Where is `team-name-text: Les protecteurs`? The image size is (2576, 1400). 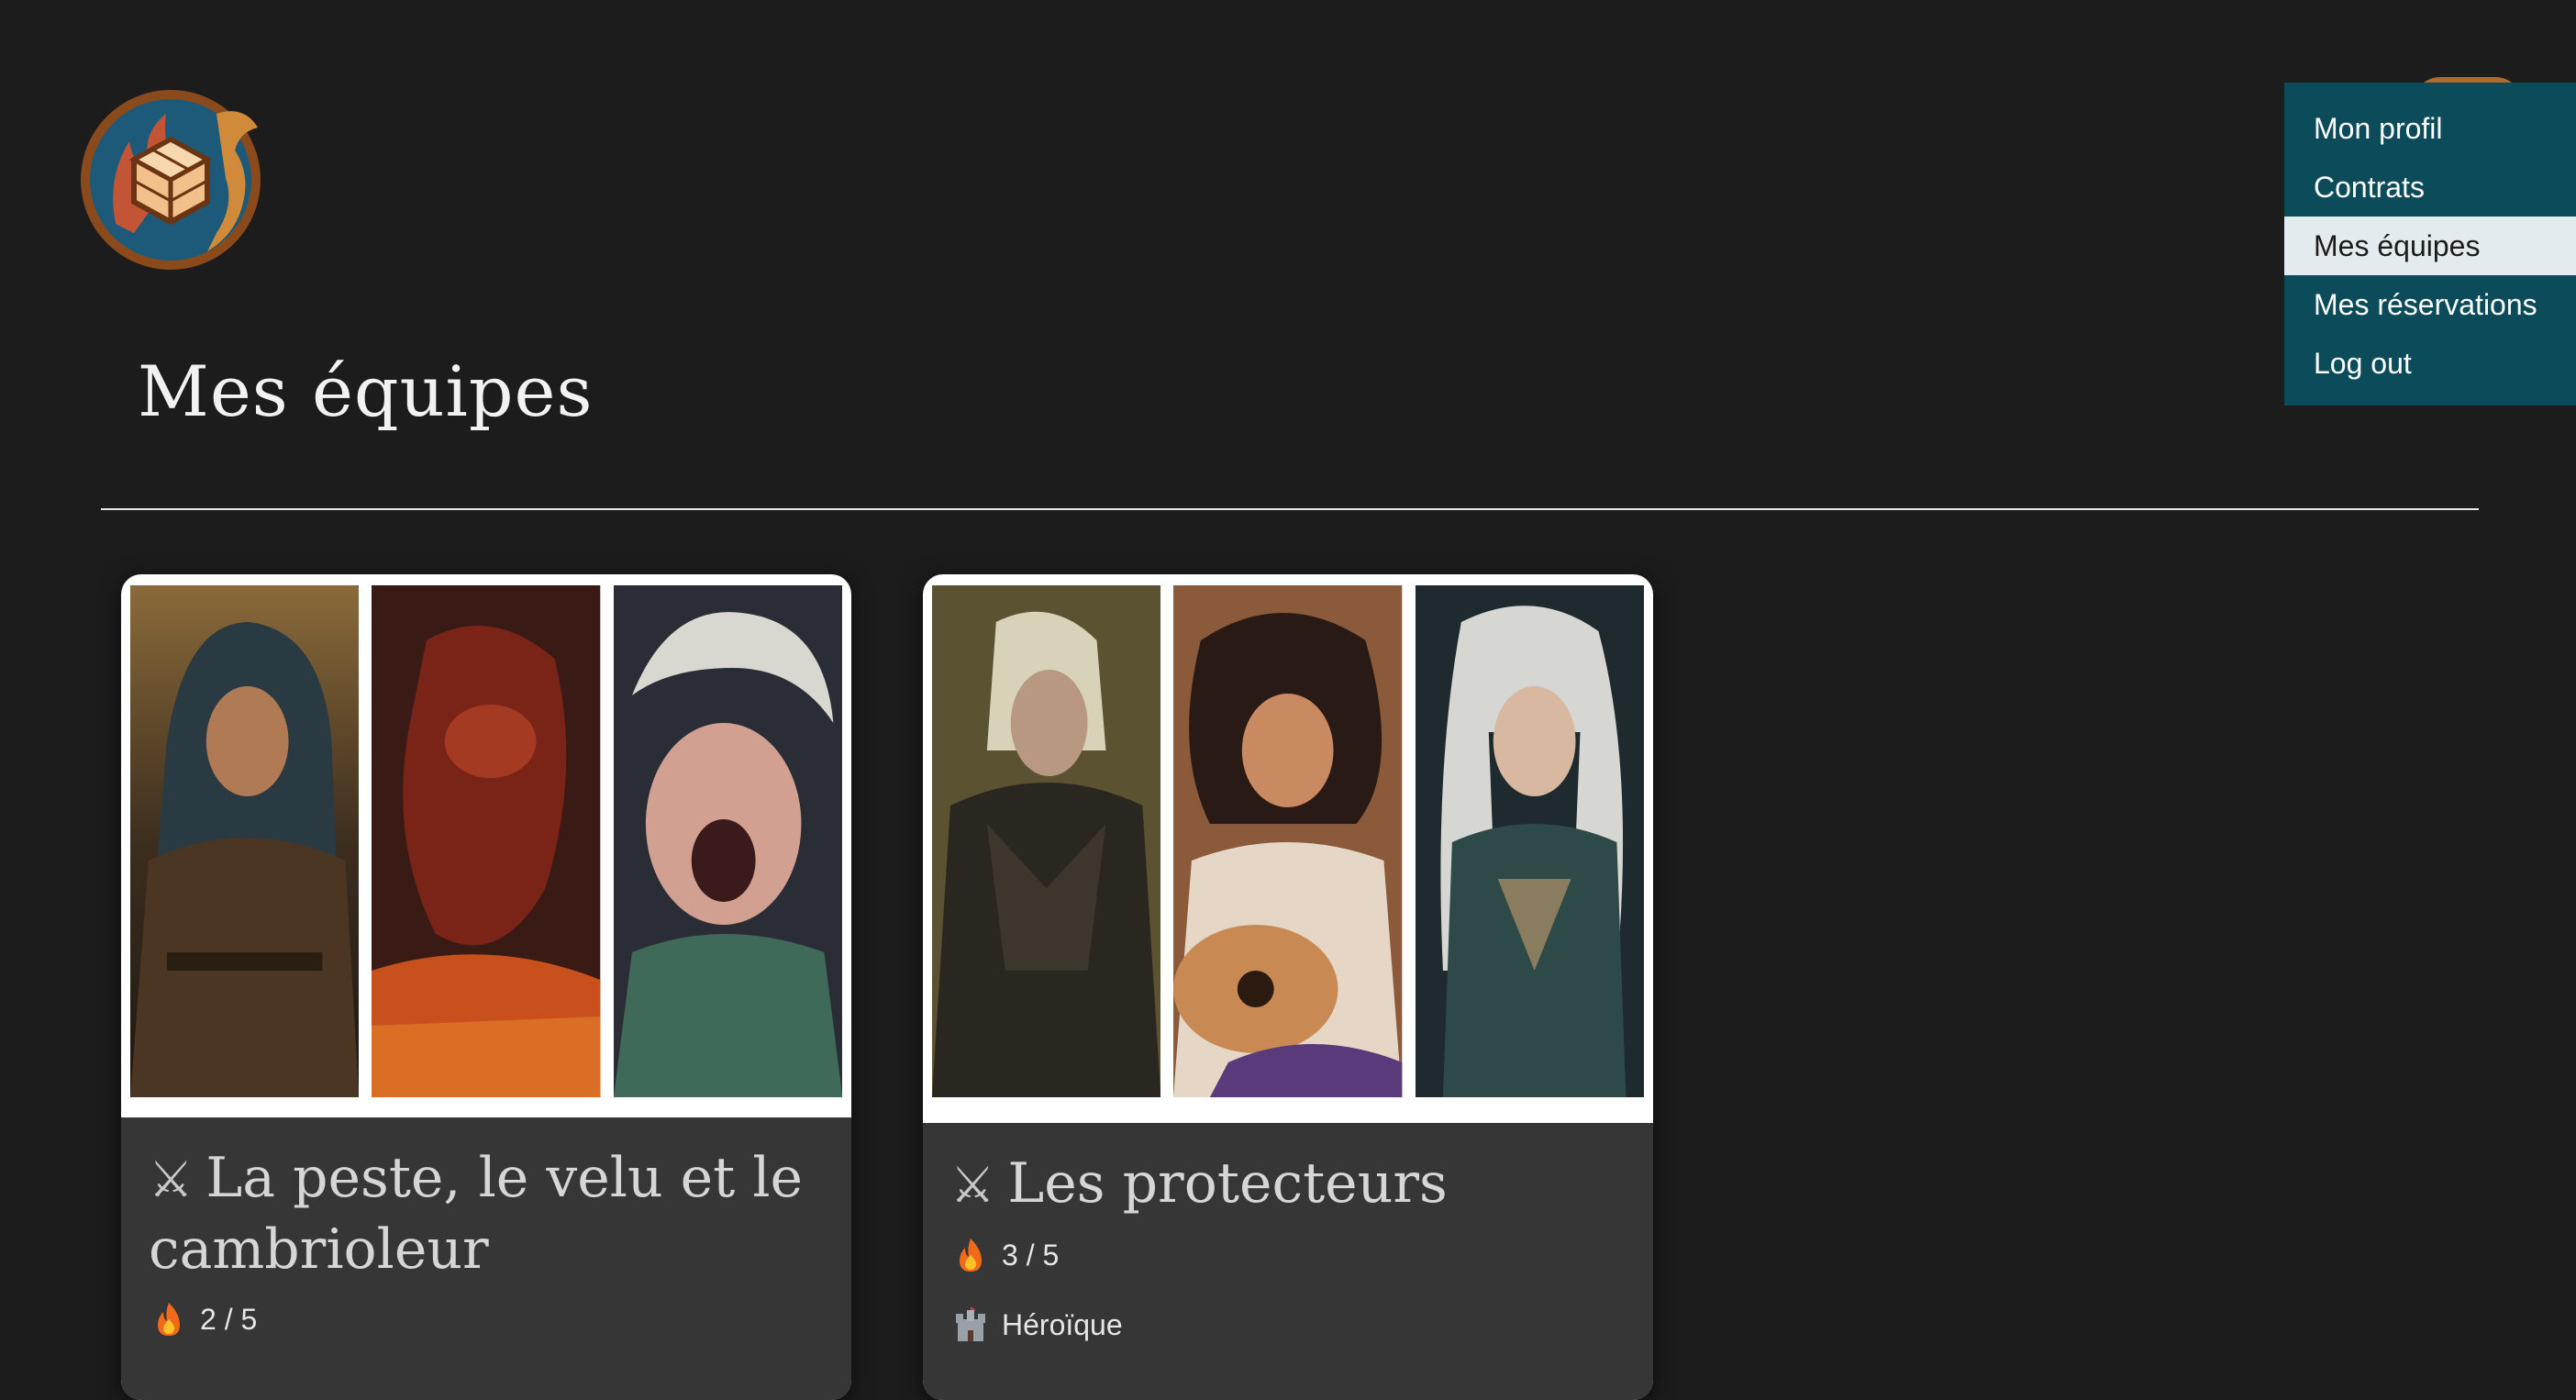 team-name-text: Les protecteurs is located at coordinates (1227, 1184).